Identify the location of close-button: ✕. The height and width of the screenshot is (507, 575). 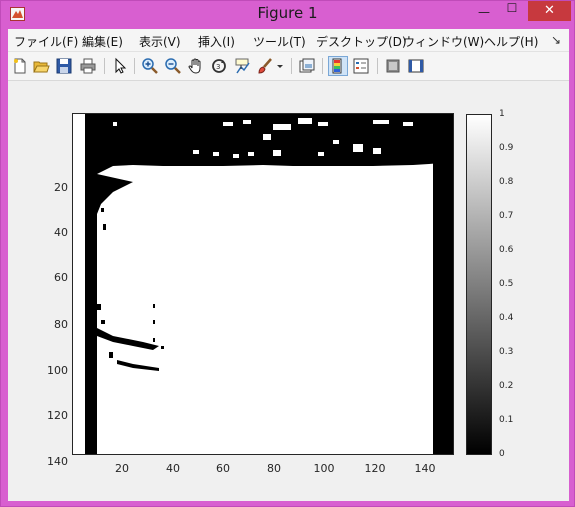
(549, 11).